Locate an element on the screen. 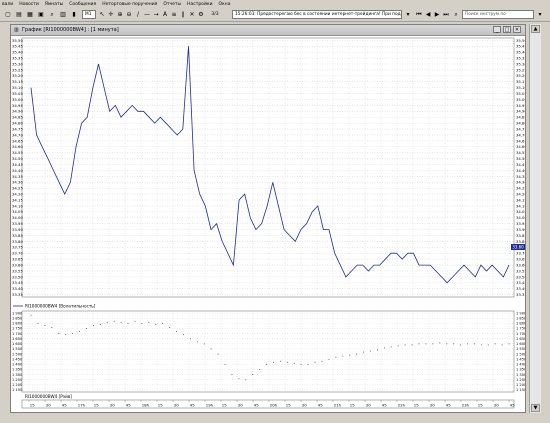  scroll-down-icon: ▼ is located at coordinates (535, 408).